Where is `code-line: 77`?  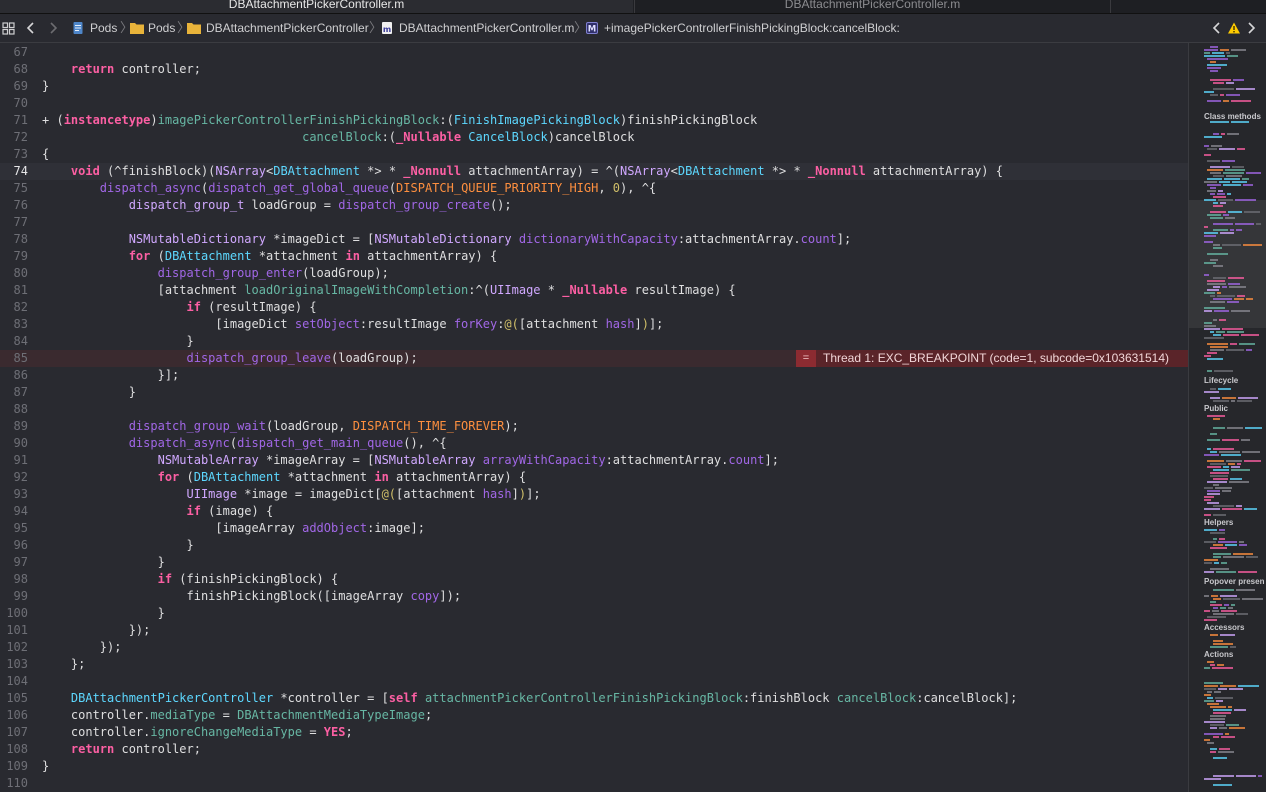
code-line: 77 is located at coordinates (594, 222).